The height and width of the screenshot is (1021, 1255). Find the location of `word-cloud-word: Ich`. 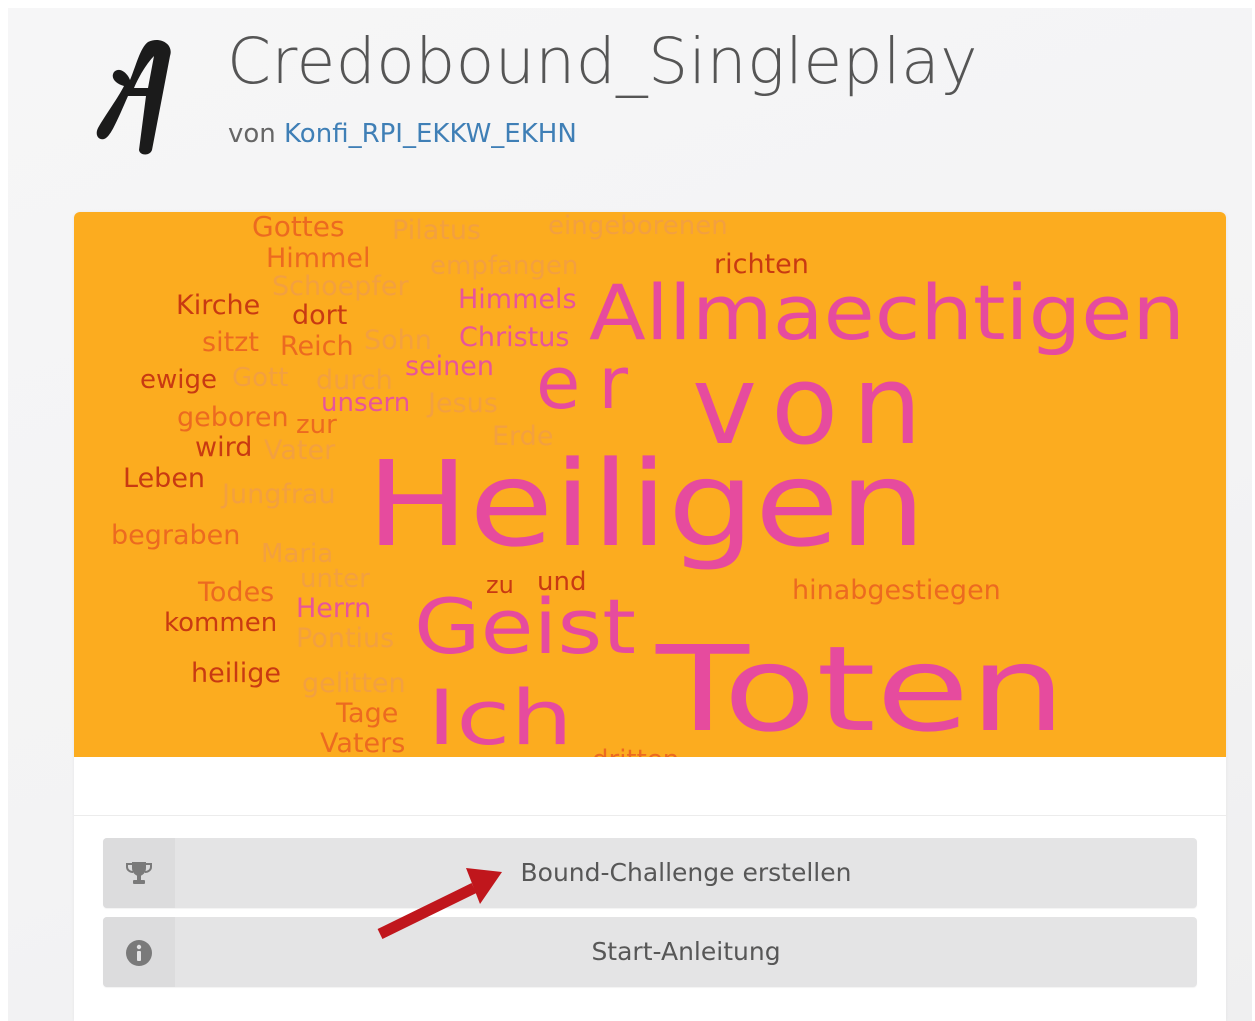

word-cloud-word: Ich is located at coordinates (500, 715).